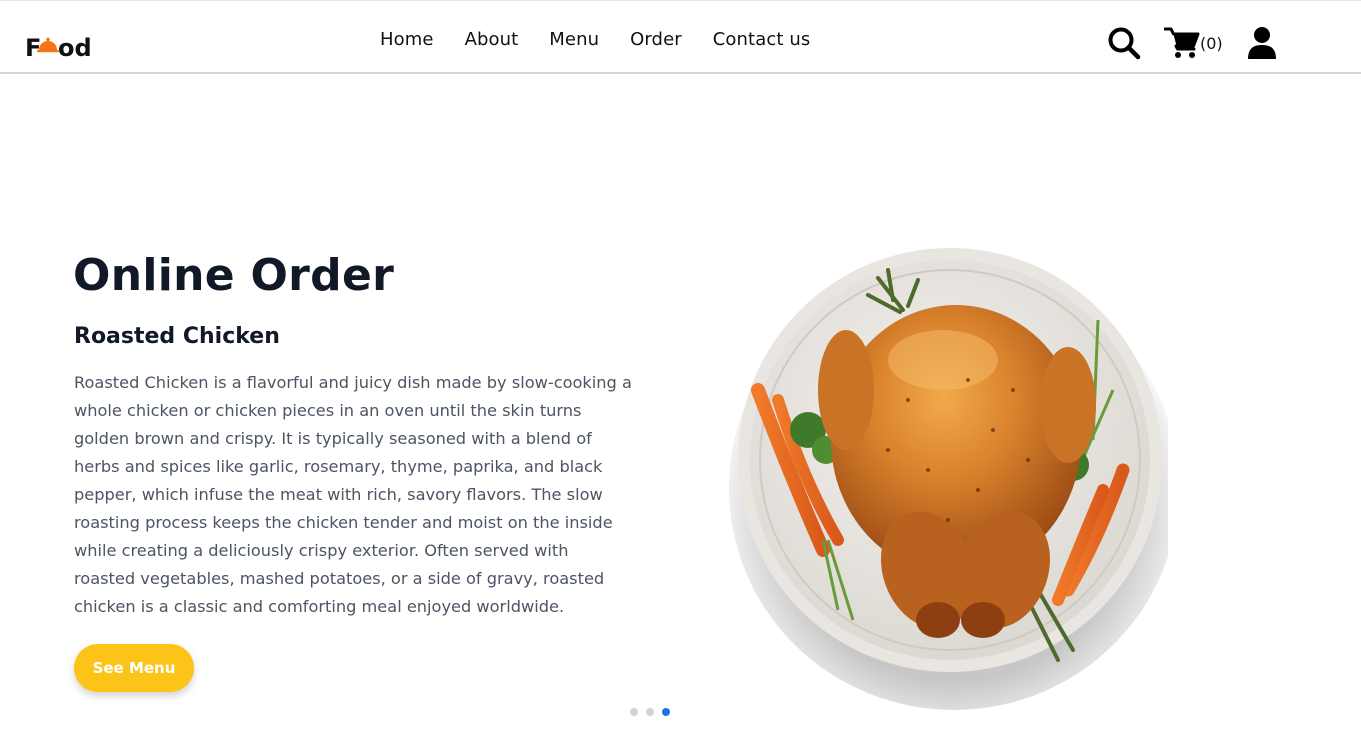 This screenshot has width=1361, height=739. I want to click on nav-home: Home, so click(407, 39).